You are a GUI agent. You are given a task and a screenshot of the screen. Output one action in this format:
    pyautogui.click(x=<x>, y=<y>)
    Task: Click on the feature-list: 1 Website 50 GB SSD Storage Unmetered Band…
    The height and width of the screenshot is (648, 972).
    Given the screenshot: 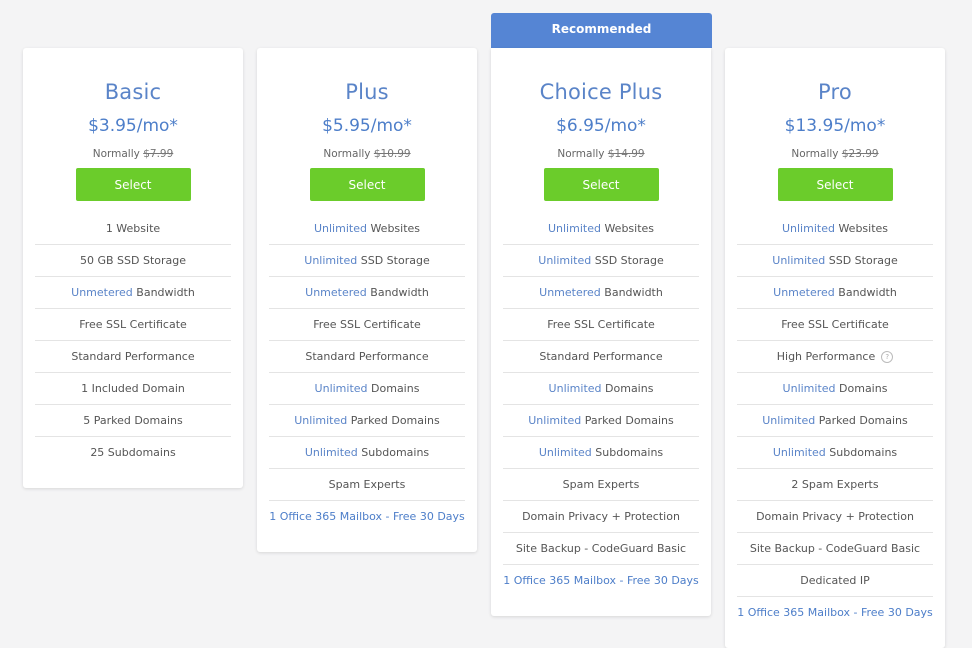 What is the action you would take?
    pyautogui.click(x=133, y=350)
    